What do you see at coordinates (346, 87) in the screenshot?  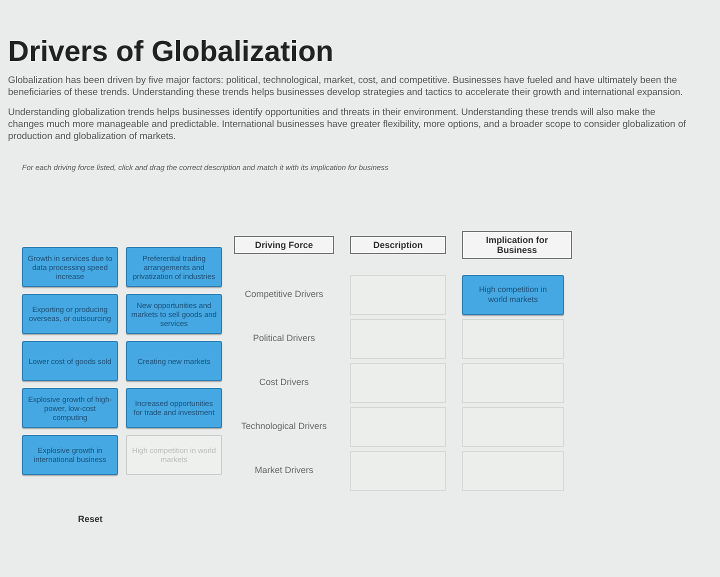 I see `body-paragraph: Globalization has been driven by five major factors: political, technological, market, cost, and competitive. Businesses have fueled and have ultimately been the beneficiaries of these trends. Understanding these trends helps businesses develop strategies and tactics to accelerate their growth and international expansion.` at bounding box center [346, 87].